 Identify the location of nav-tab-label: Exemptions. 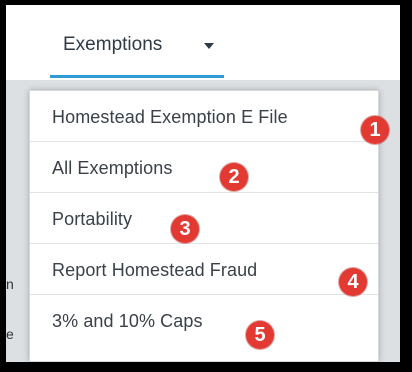
(113, 44).